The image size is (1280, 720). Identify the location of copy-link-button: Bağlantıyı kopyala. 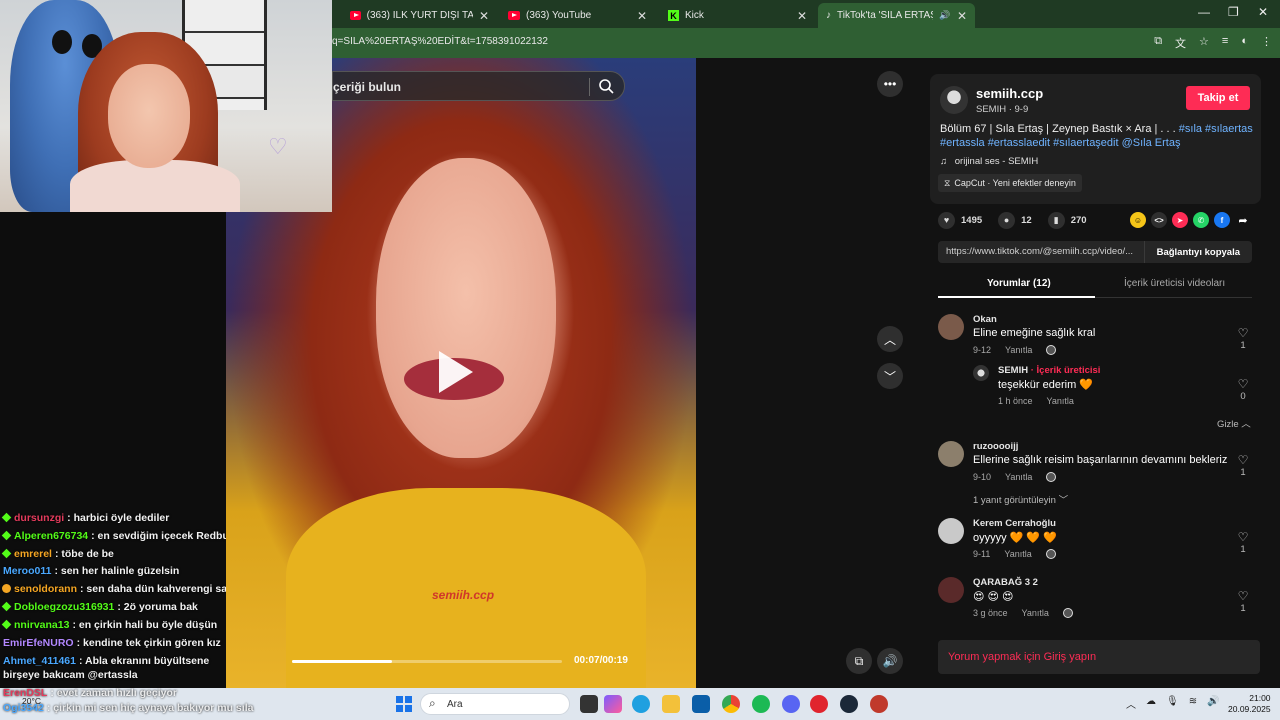
(1197, 252).